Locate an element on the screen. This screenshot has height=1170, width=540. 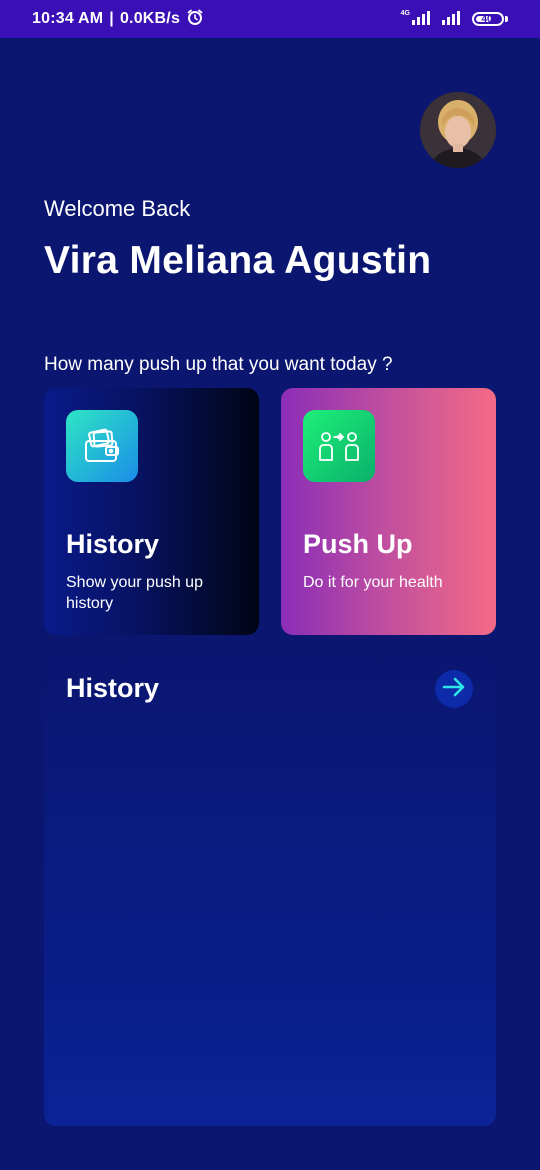
wallet-icon is located at coordinates (102, 446).